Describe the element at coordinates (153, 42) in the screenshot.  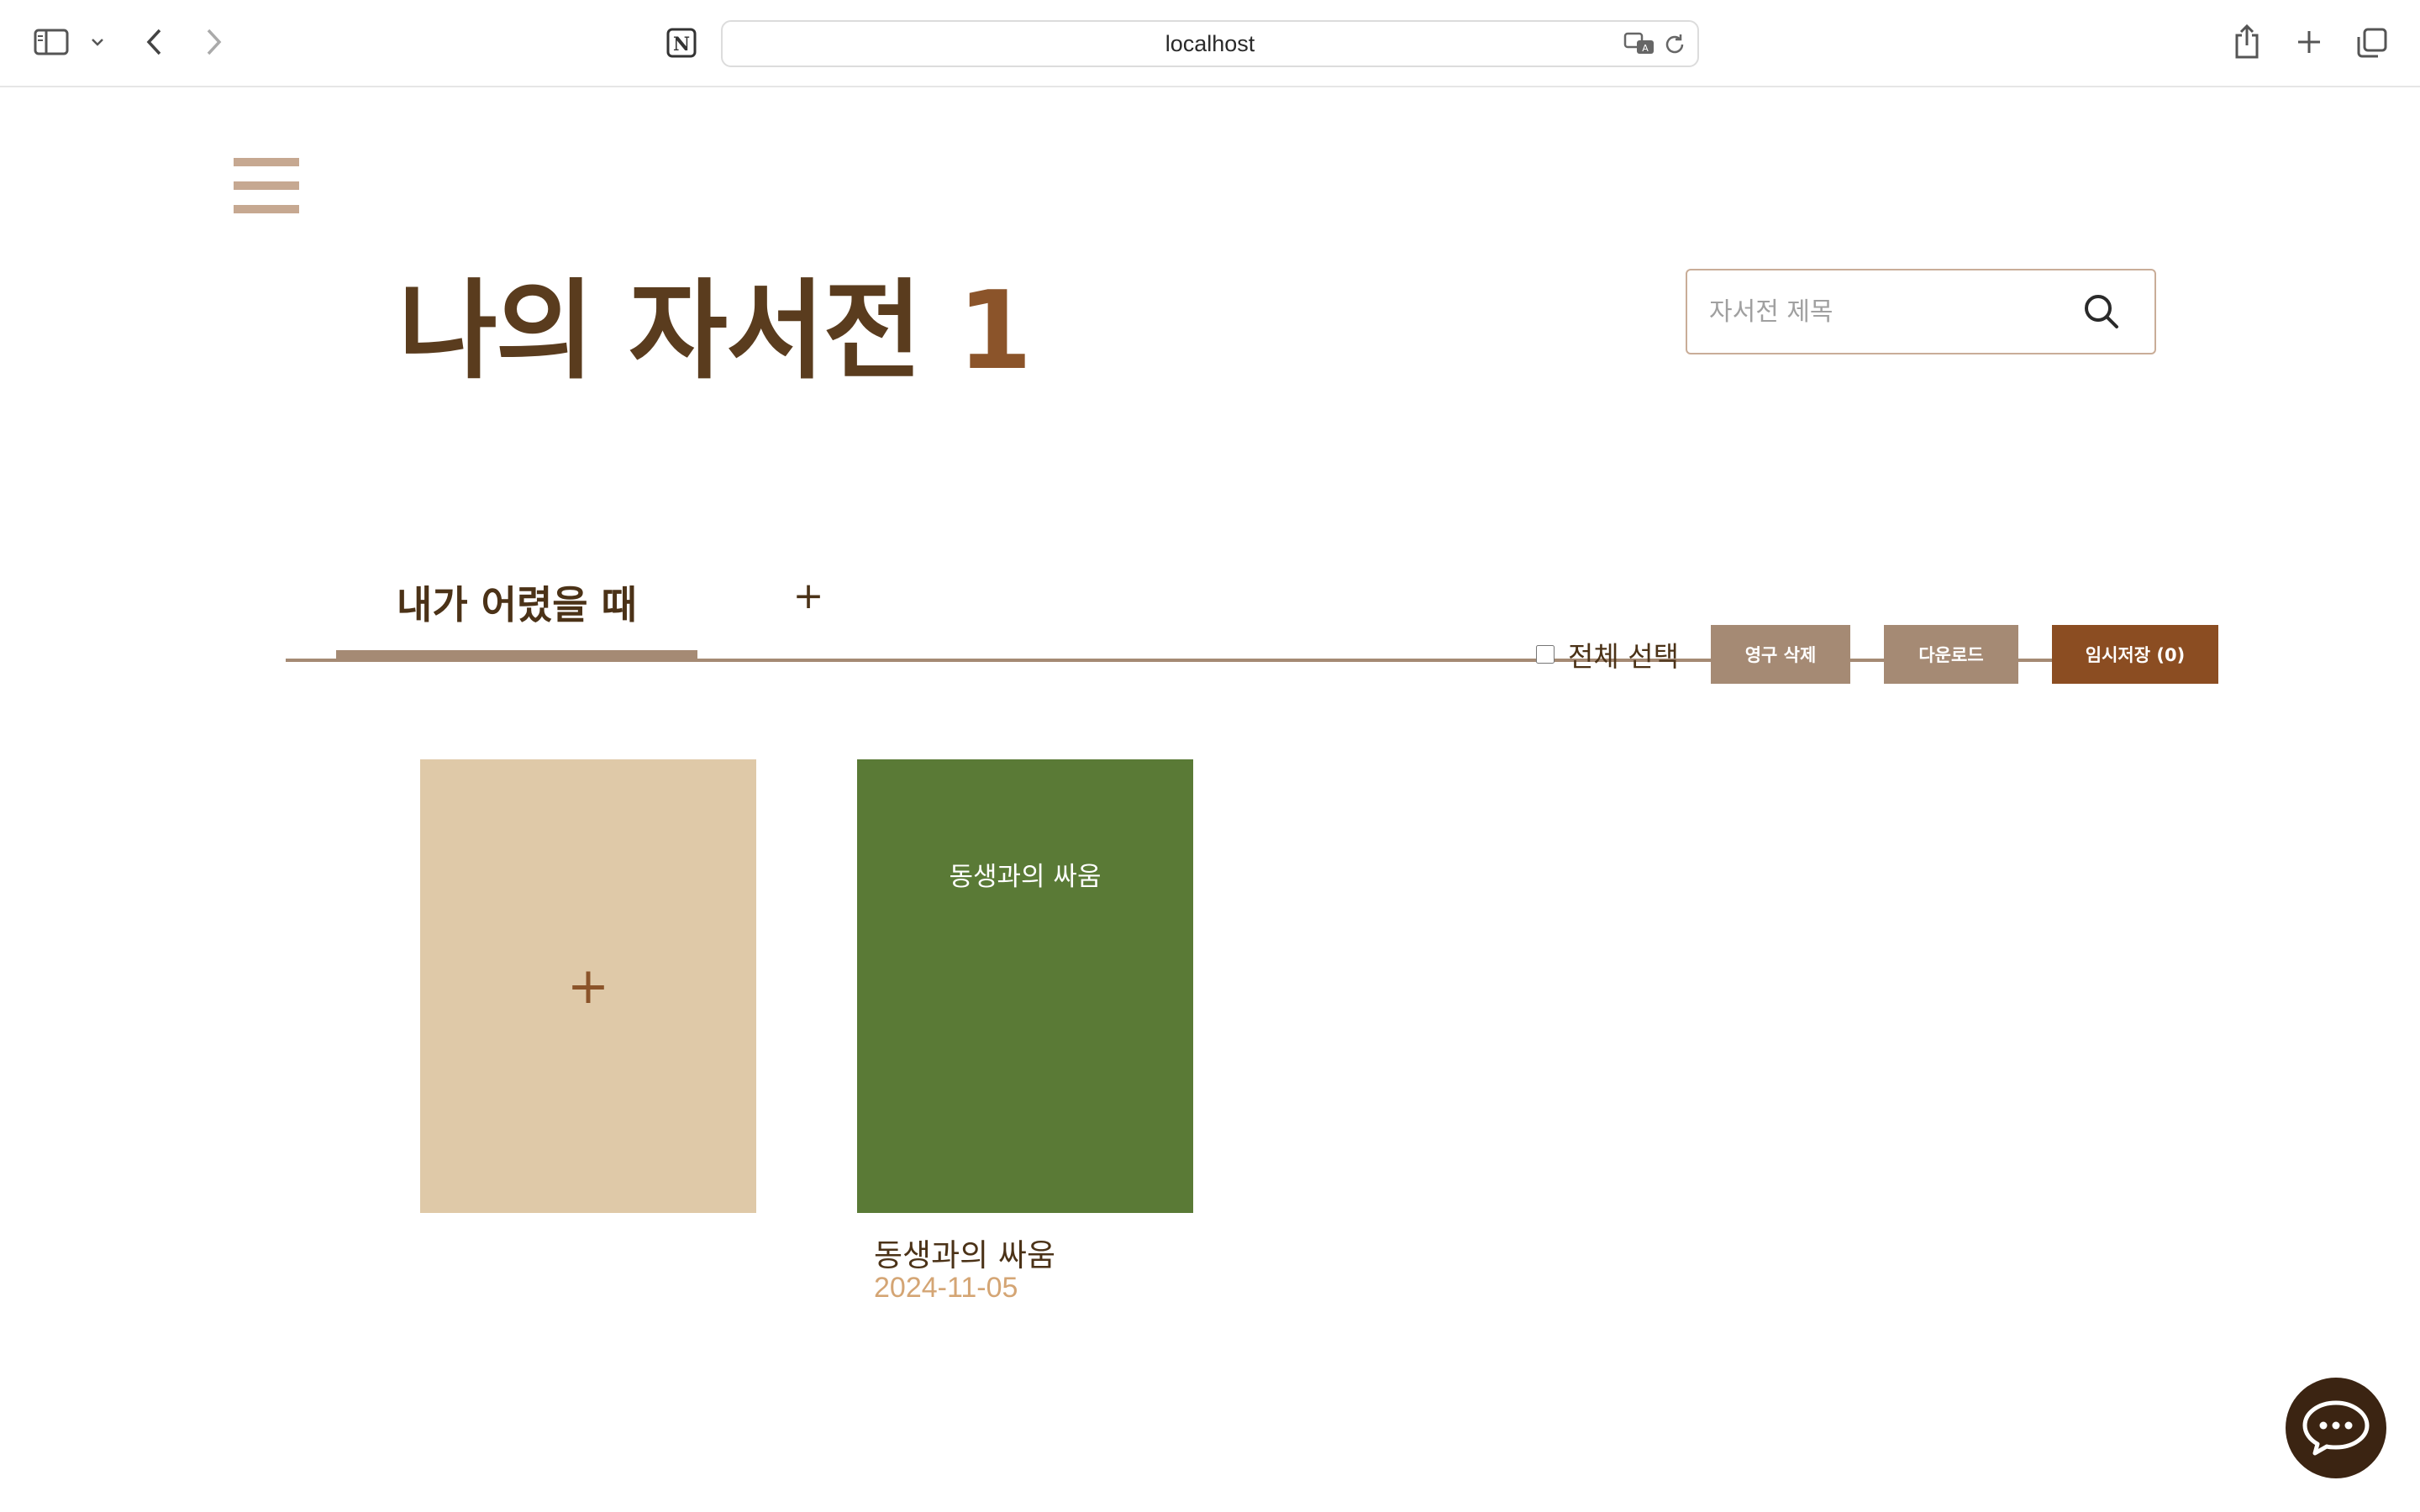
I see `back-icon` at that location.